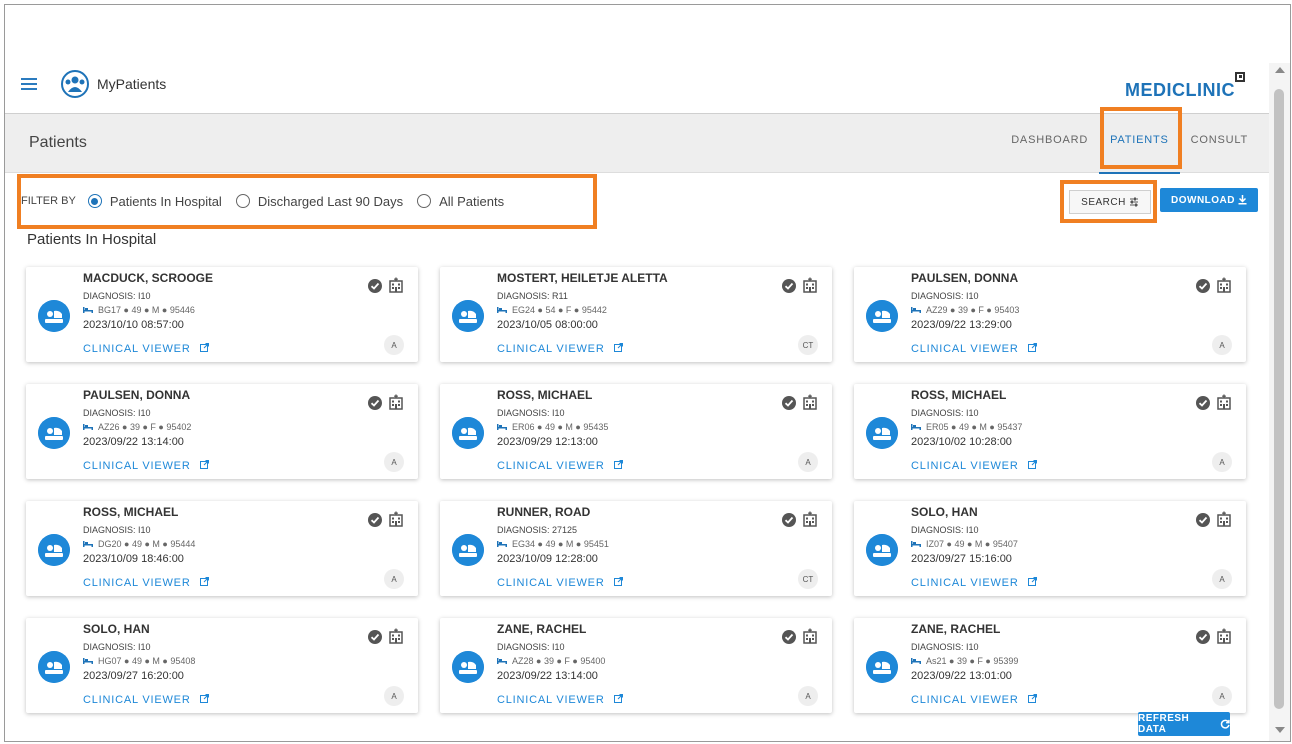 The height and width of the screenshot is (744, 1292). I want to click on tab-consult: CONSULT, so click(1219, 143).